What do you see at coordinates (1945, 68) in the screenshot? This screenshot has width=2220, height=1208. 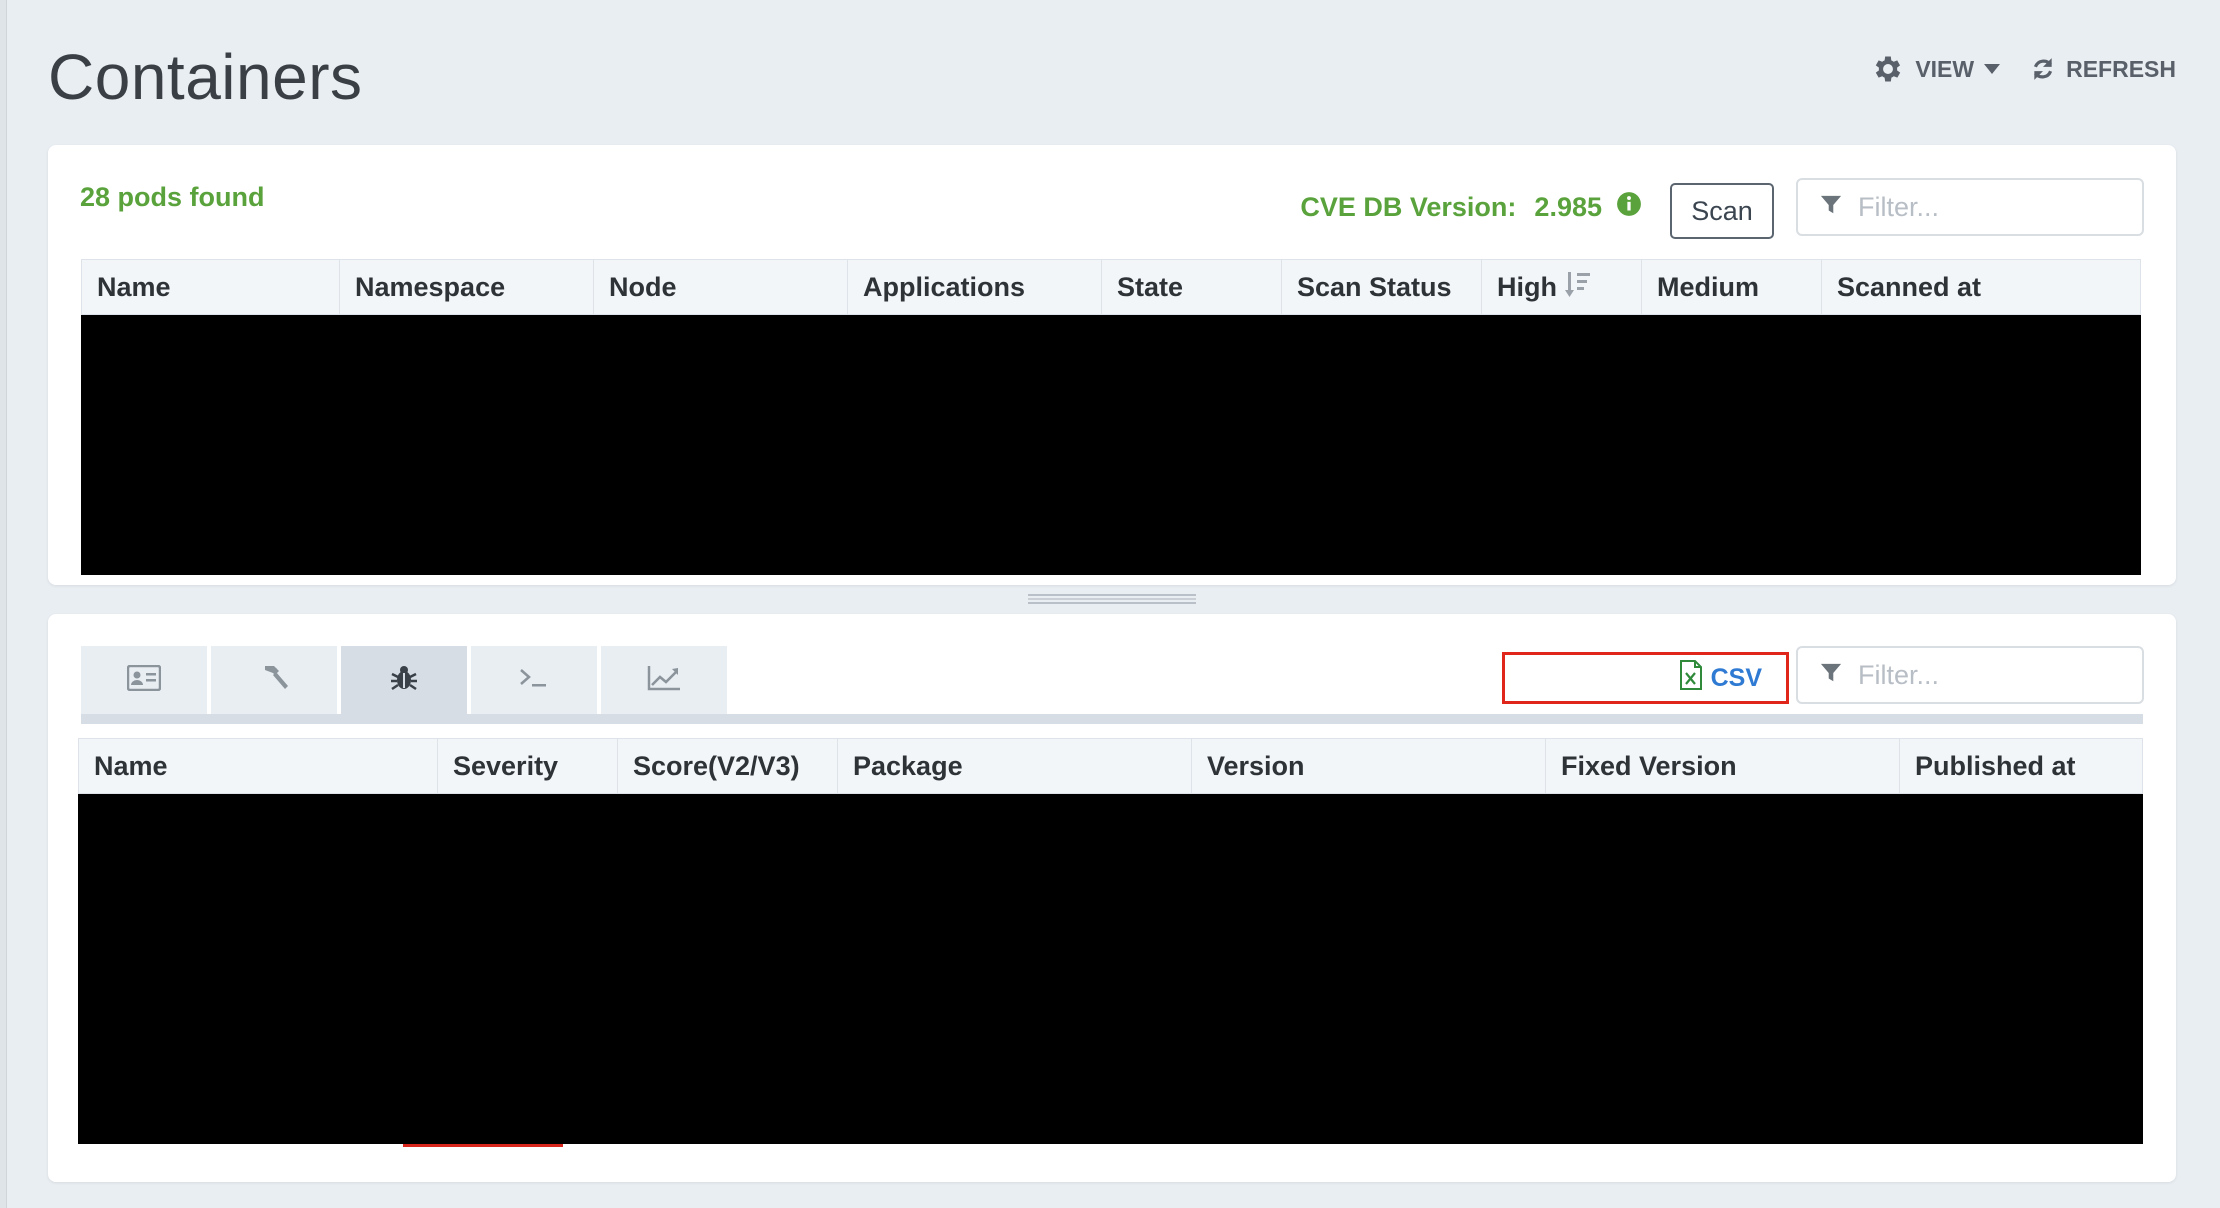 I see `view-label: VIEW` at bounding box center [1945, 68].